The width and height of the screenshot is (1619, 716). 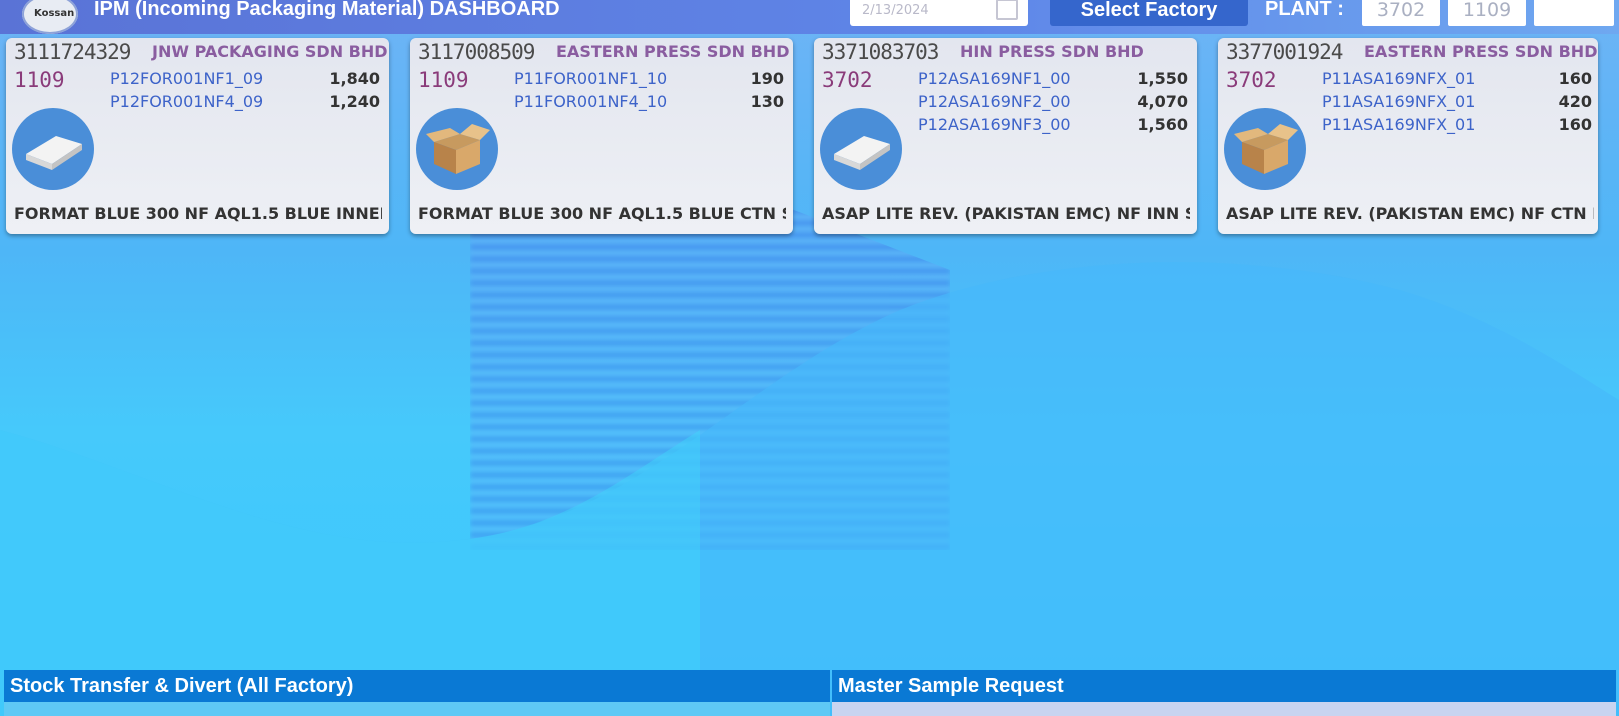 What do you see at coordinates (1224, 686) in the screenshot?
I see `master-sample-header: Master Sample Request` at bounding box center [1224, 686].